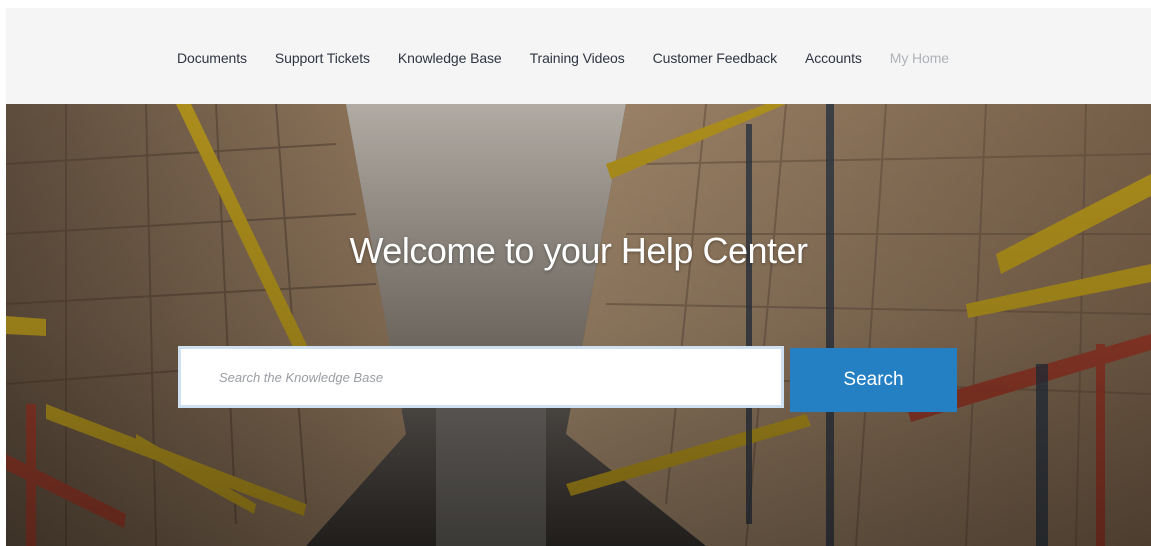 The height and width of the screenshot is (546, 1151). What do you see at coordinates (715, 58) in the screenshot?
I see `nav-item-customer-feedback: Customer Feedback` at bounding box center [715, 58].